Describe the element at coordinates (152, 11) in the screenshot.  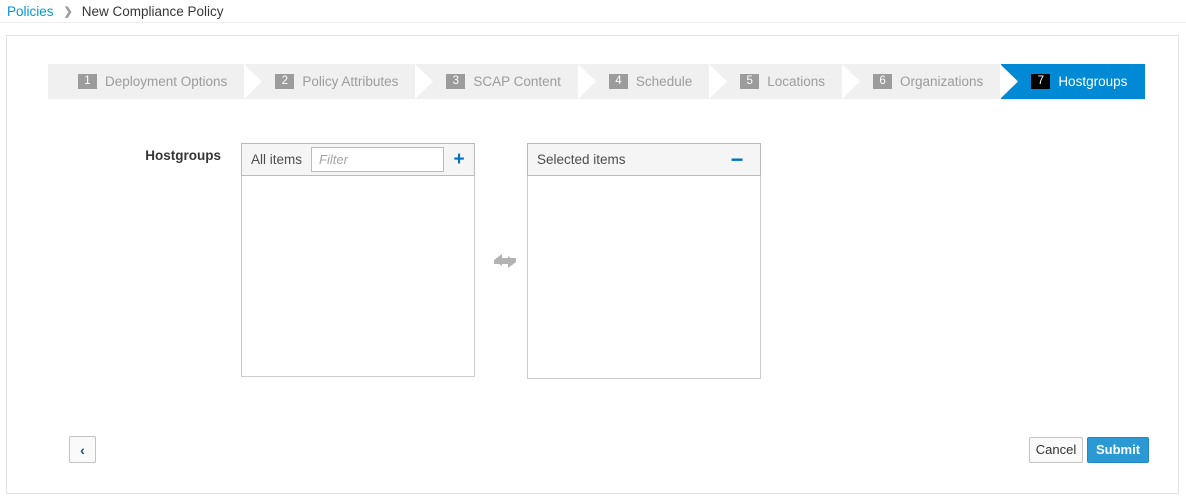
I see `breadcrumb-current: New Compliance Policy` at that location.